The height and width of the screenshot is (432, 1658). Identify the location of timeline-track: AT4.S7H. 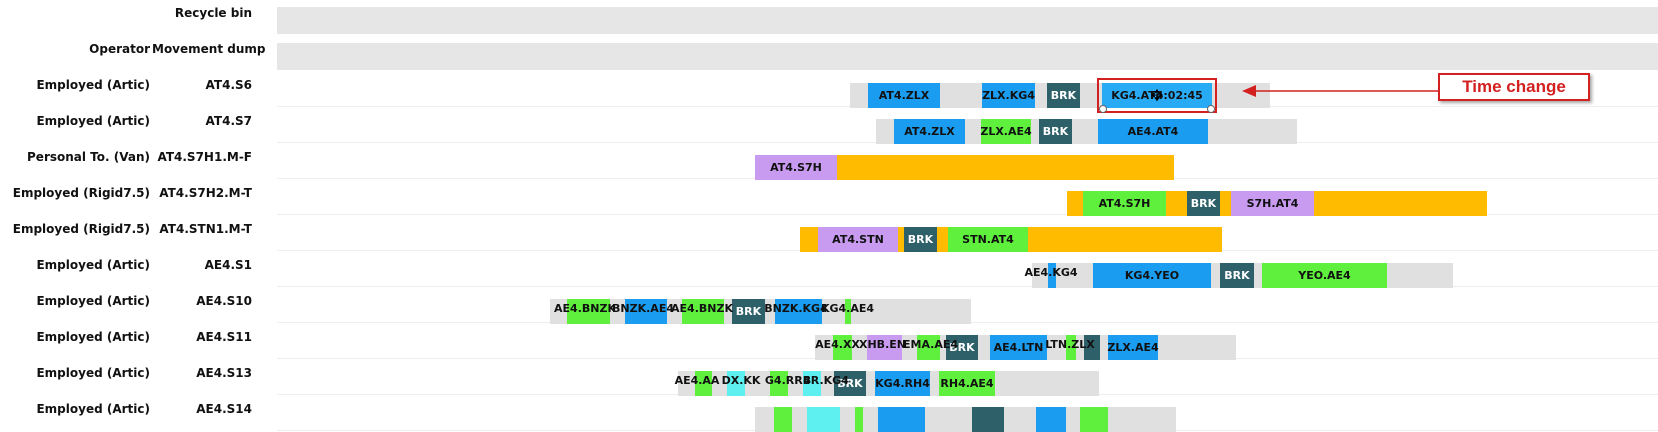
(967, 165).